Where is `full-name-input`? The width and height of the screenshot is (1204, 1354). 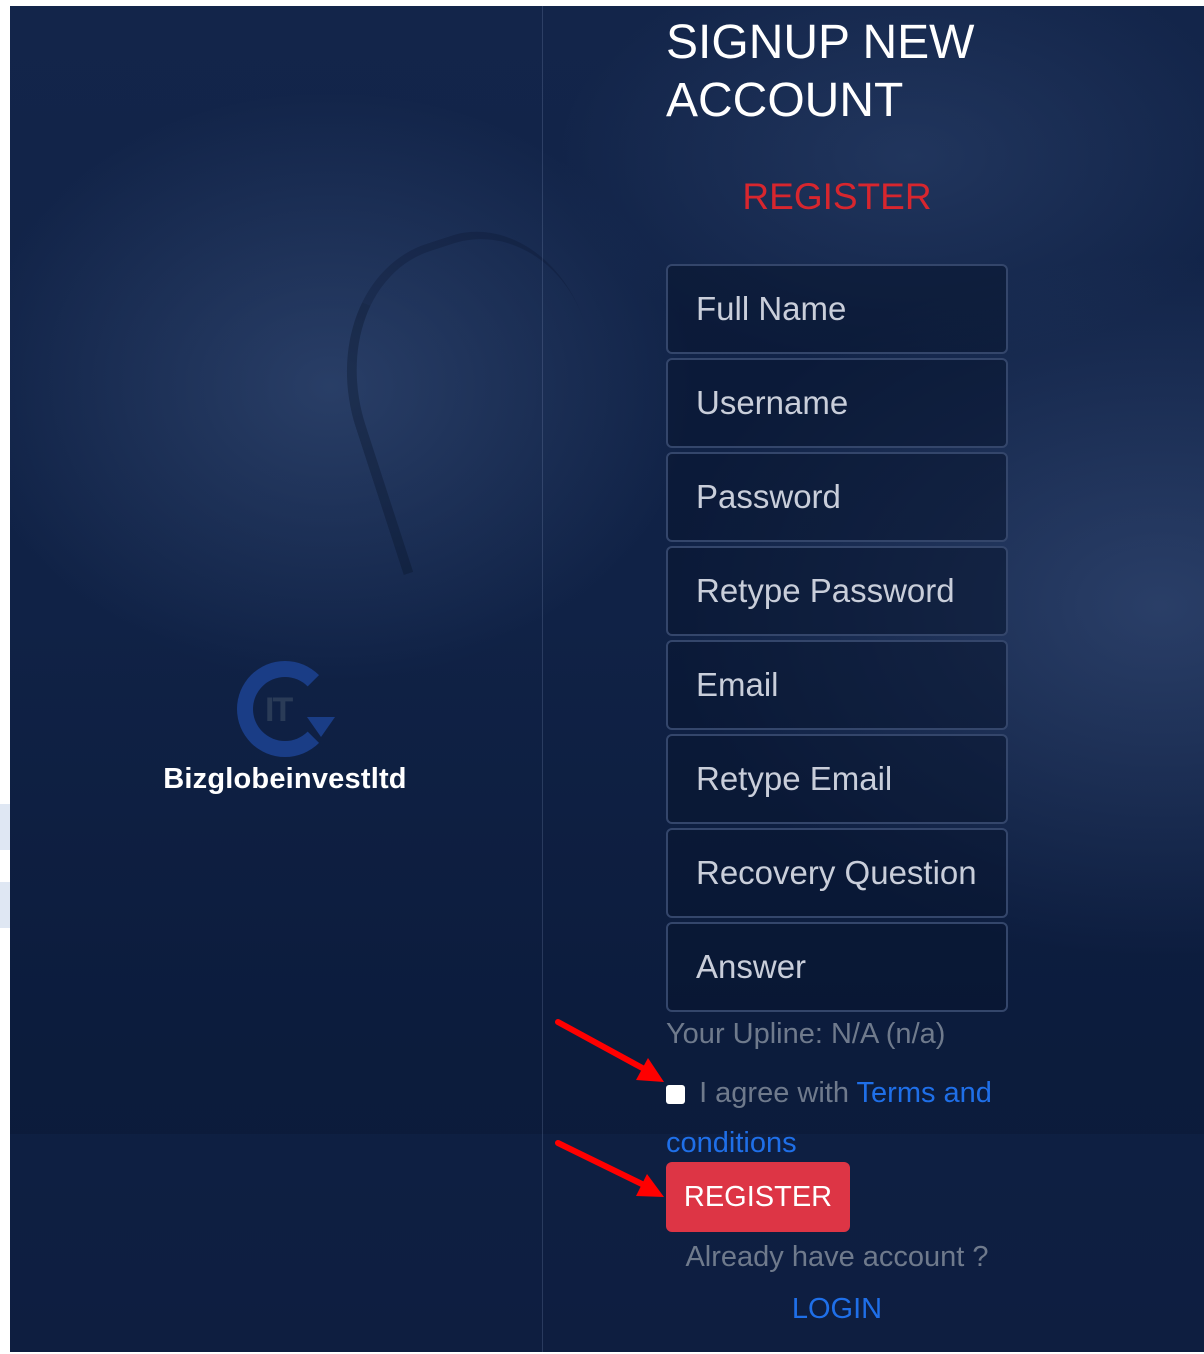 full-name-input is located at coordinates (837, 309).